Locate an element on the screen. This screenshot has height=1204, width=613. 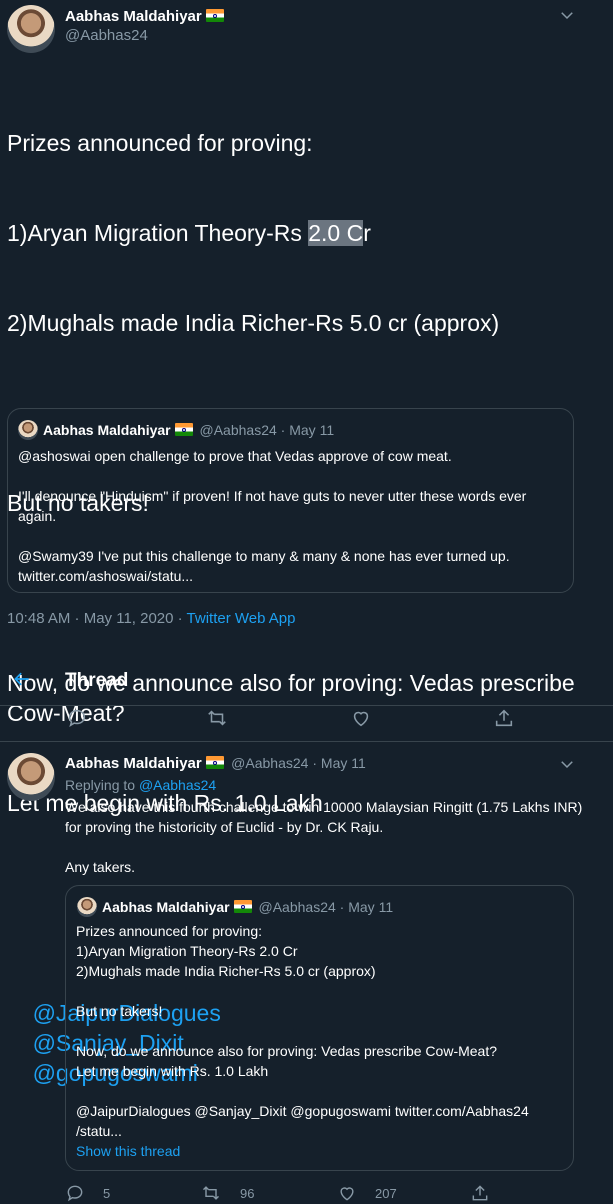
reply-date: May 11 is located at coordinates (343, 763).